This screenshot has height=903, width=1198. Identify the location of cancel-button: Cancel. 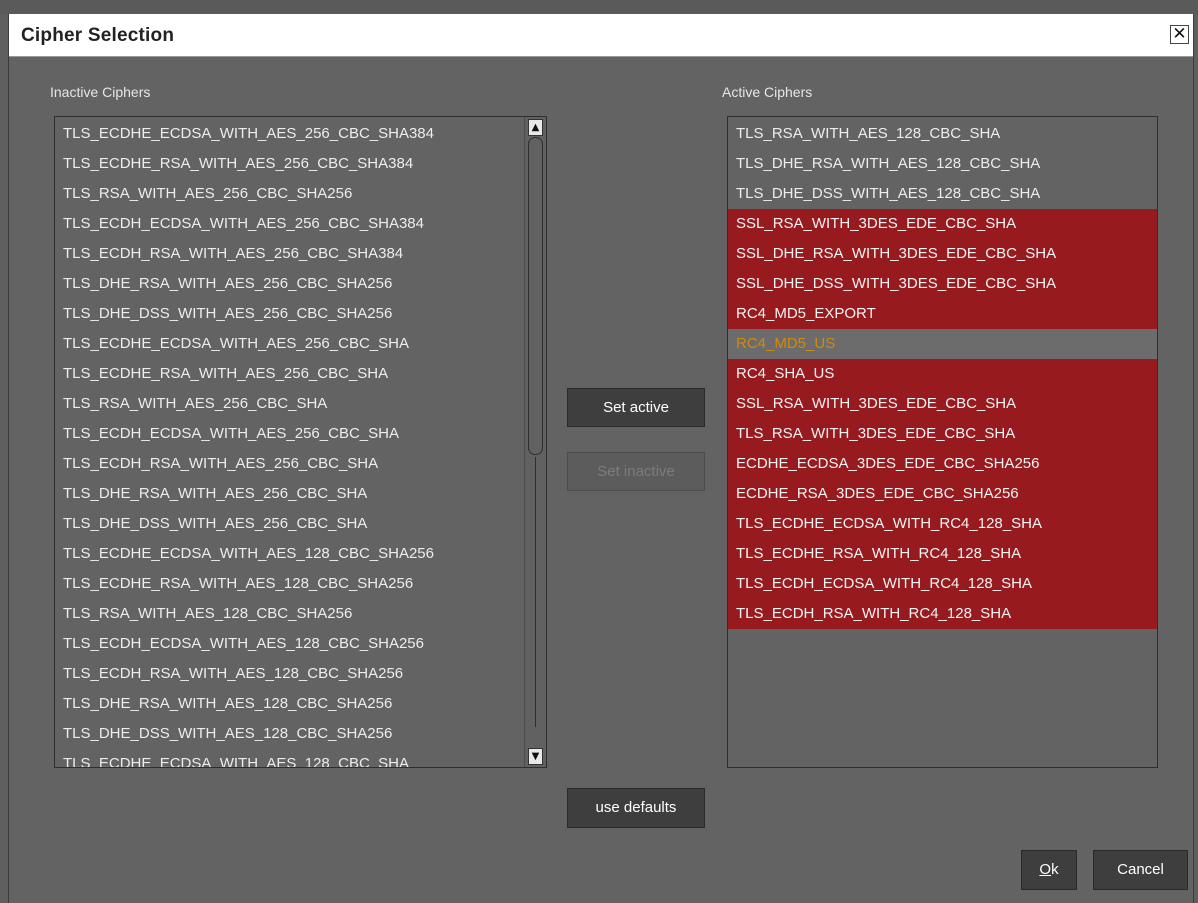
(1140, 870).